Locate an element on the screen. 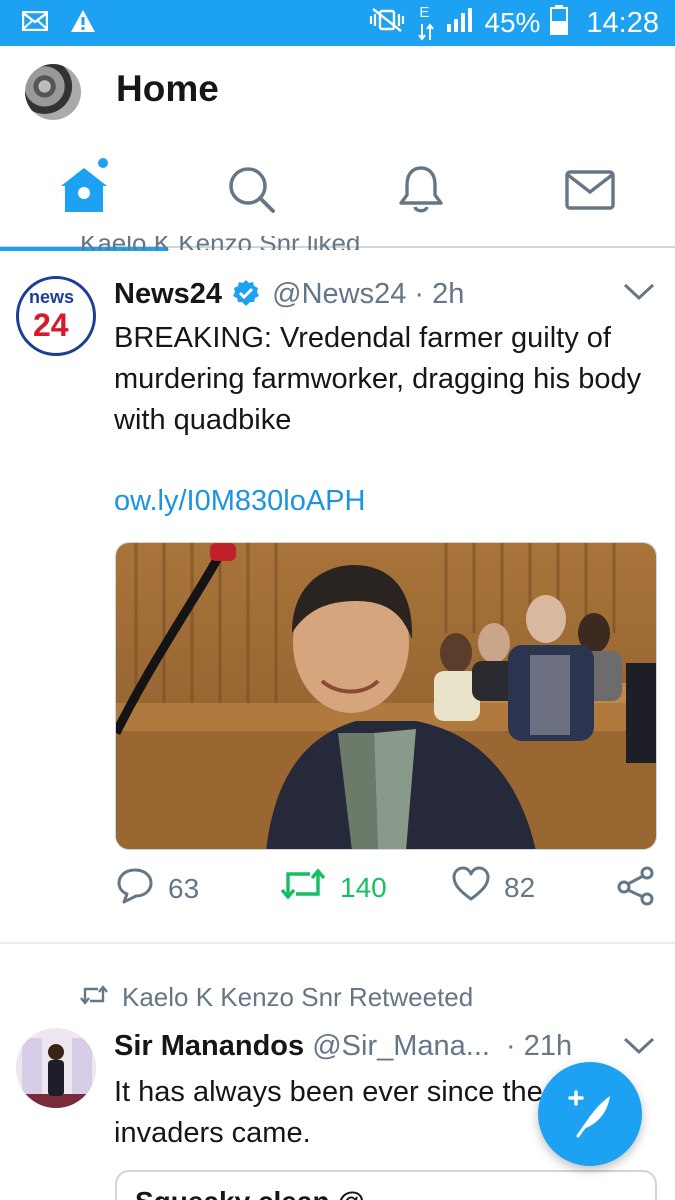  timestamp-2: 21h is located at coordinates (548, 1046).